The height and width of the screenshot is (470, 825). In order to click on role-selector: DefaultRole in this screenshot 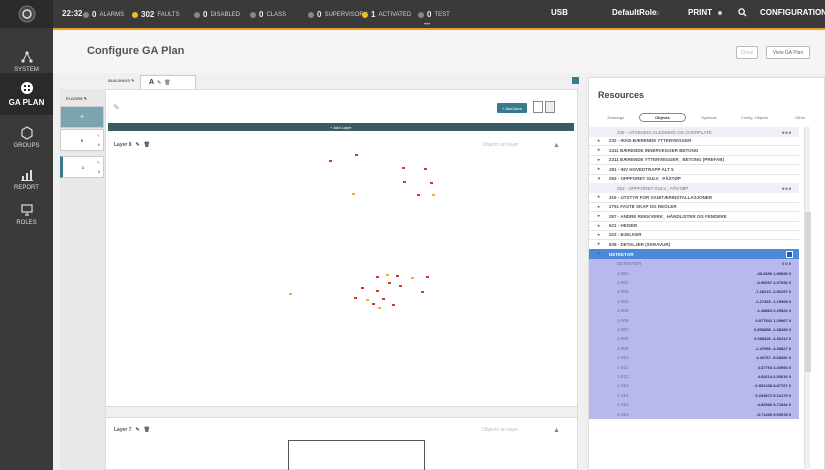, I will do `click(634, 12)`.